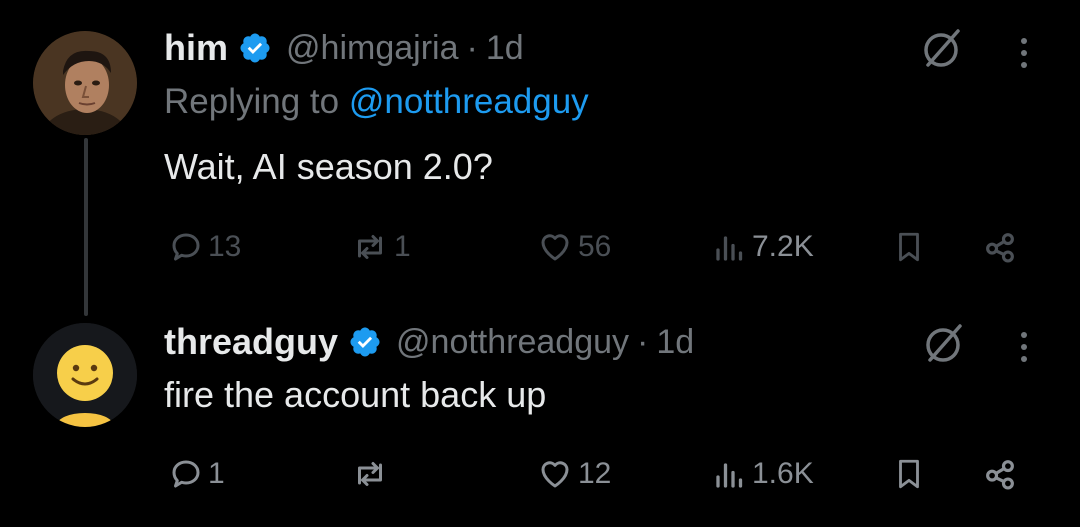 This screenshot has height=527, width=1080. Describe the element at coordinates (512, 342) in the screenshot. I see `handle: @notthreadguy` at that location.